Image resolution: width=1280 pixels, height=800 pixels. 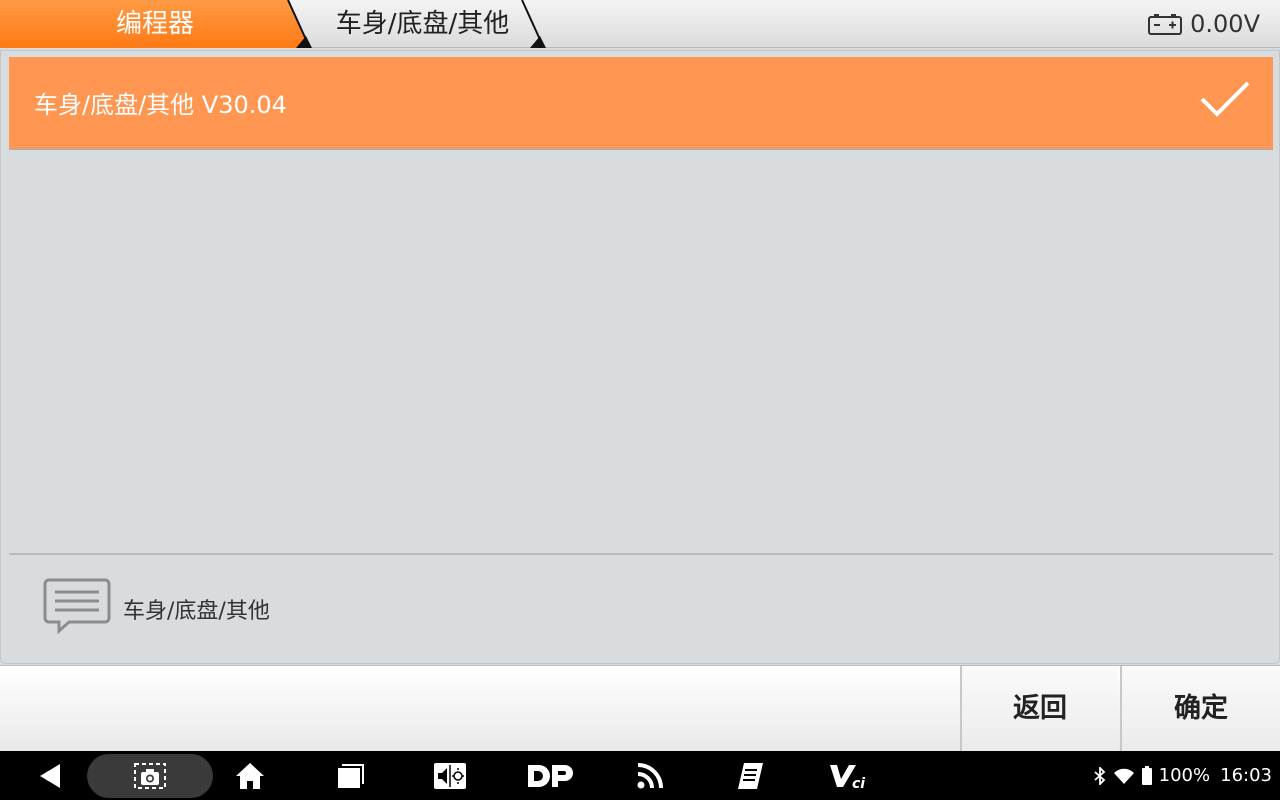 What do you see at coordinates (1099, 775) in the screenshot?
I see `bluetooth-icon` at bounding box center [1099, 775].